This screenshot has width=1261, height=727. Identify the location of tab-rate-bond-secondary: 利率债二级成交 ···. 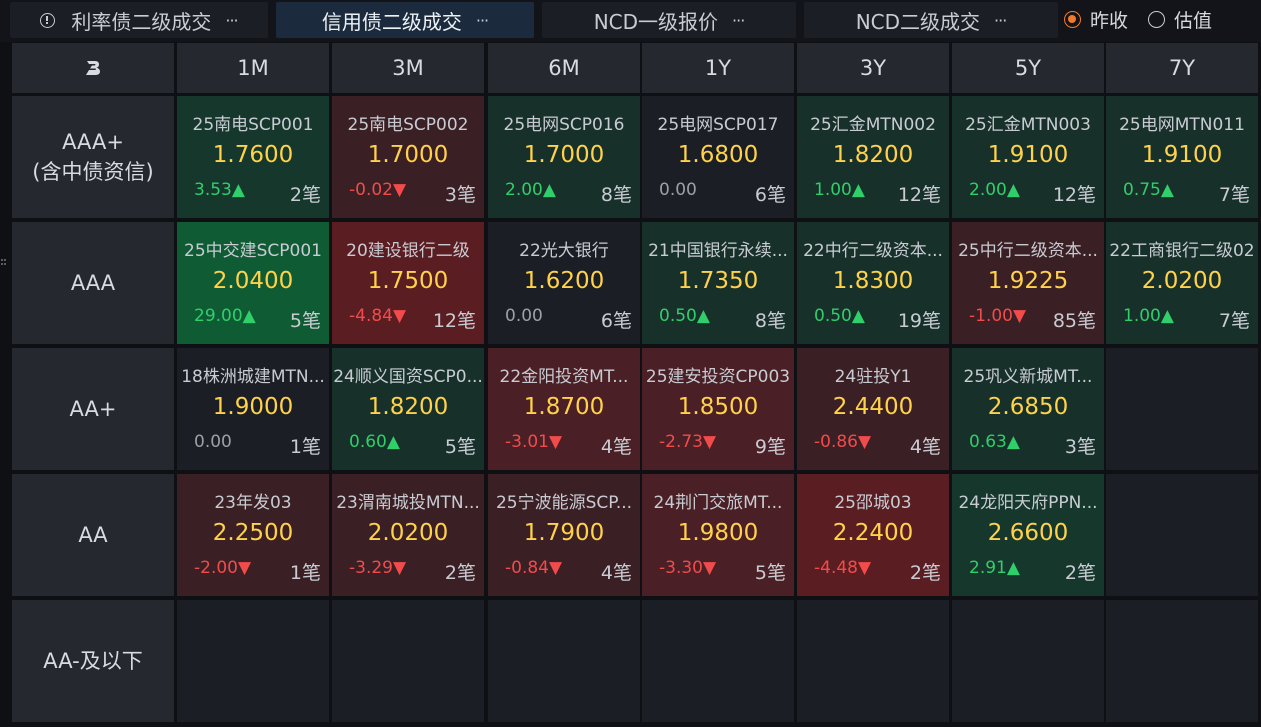
(139, 20).